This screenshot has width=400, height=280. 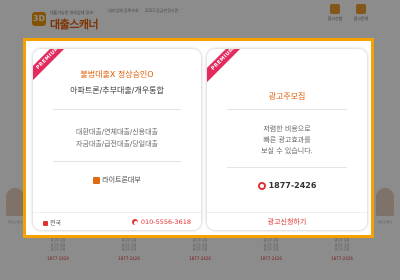 I want to click on region-label: 전국, so click(x=52, y=222).